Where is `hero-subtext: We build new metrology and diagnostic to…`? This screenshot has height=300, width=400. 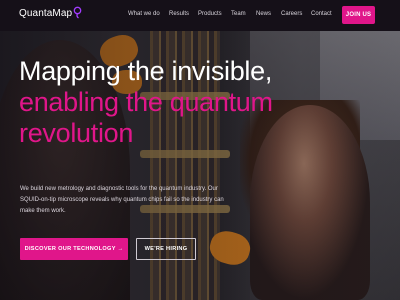 hero-subtext: We build new metrology and diagnostic to… is located at coordinates (122, 200).